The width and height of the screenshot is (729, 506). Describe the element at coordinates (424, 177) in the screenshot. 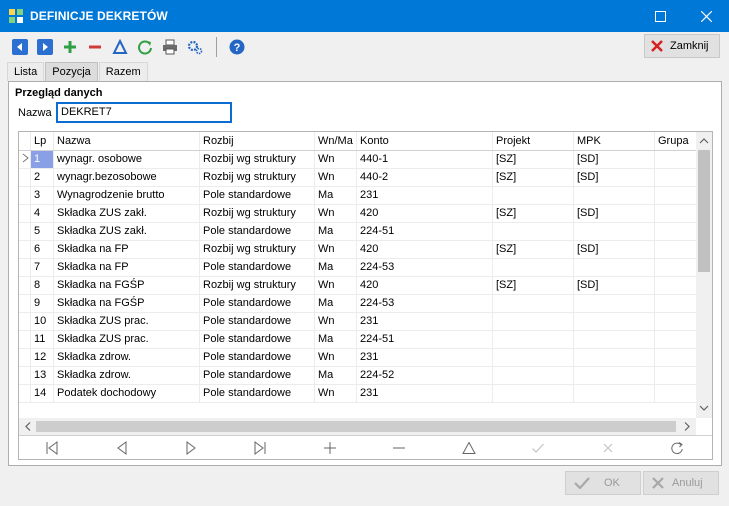

I see `cell-konto: 440-2` at that location.